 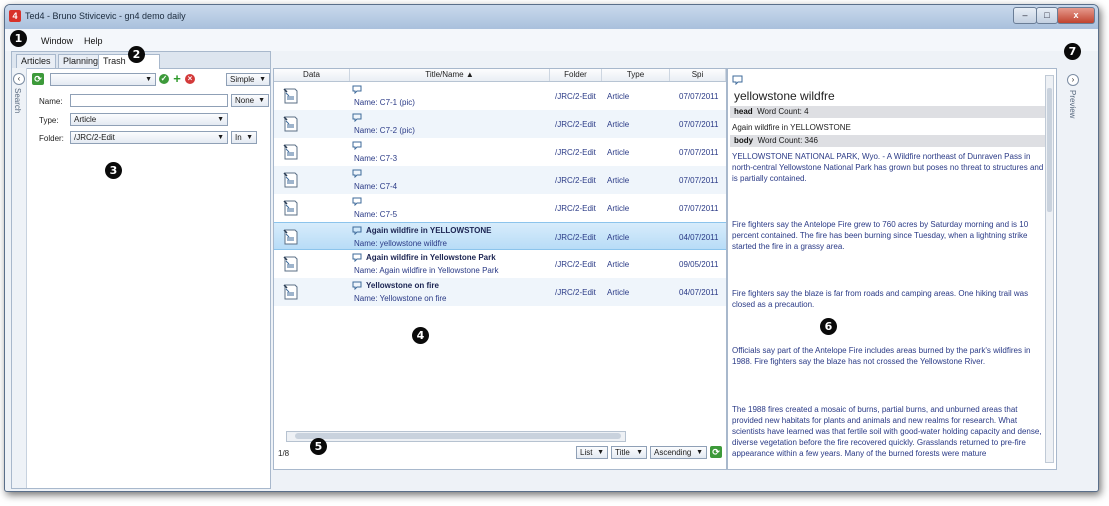 What do you see at coordinates (38, 79) in the screenshot?
I see `refresh-icon: ⟳` at bounding box center [38, 79].